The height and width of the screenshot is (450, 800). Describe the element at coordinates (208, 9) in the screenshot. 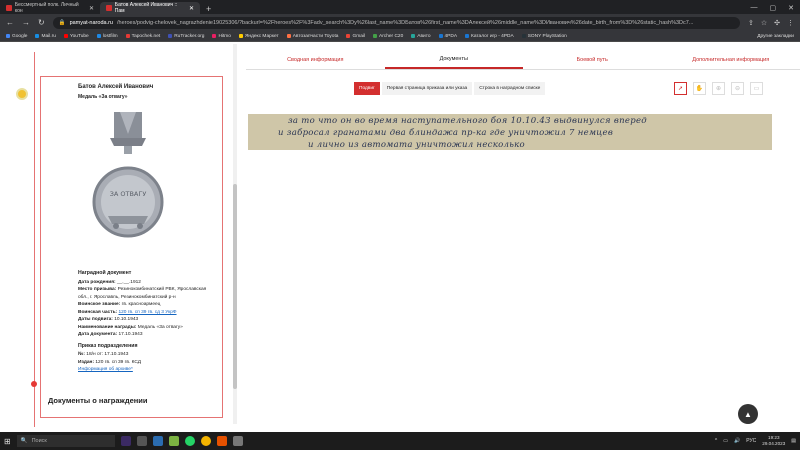

I see `new-tab-icon: +` at that location.